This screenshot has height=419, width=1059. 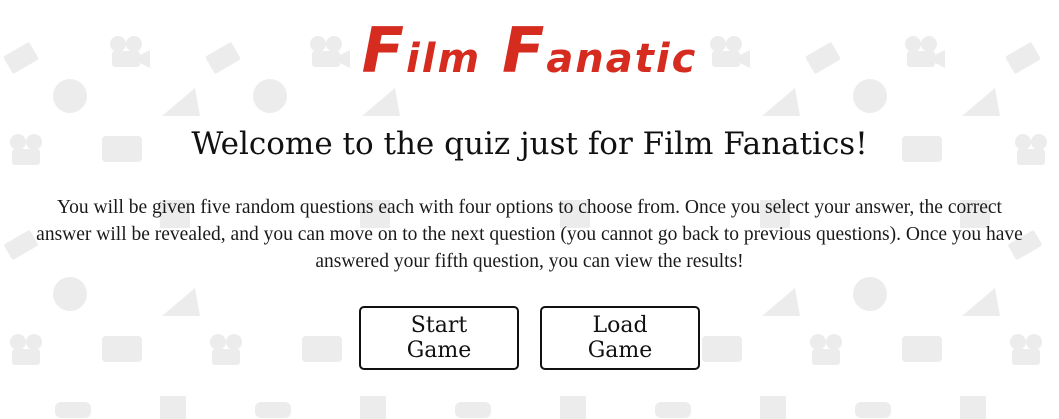 I want to click on logo-word: ilm, so click(x=444, y=59).